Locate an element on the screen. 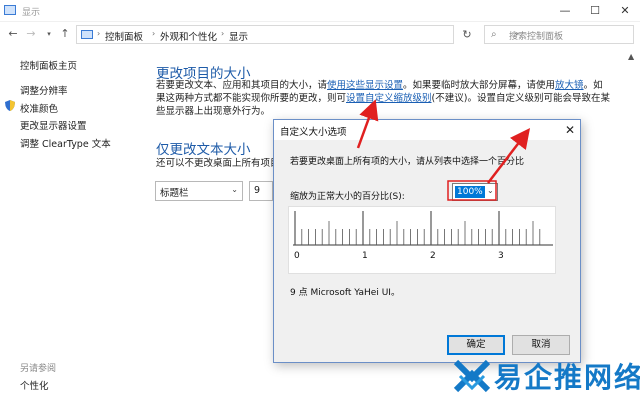 The image size is (640, 401). arrow-to-percent-select is located at coordinates (509, 156).